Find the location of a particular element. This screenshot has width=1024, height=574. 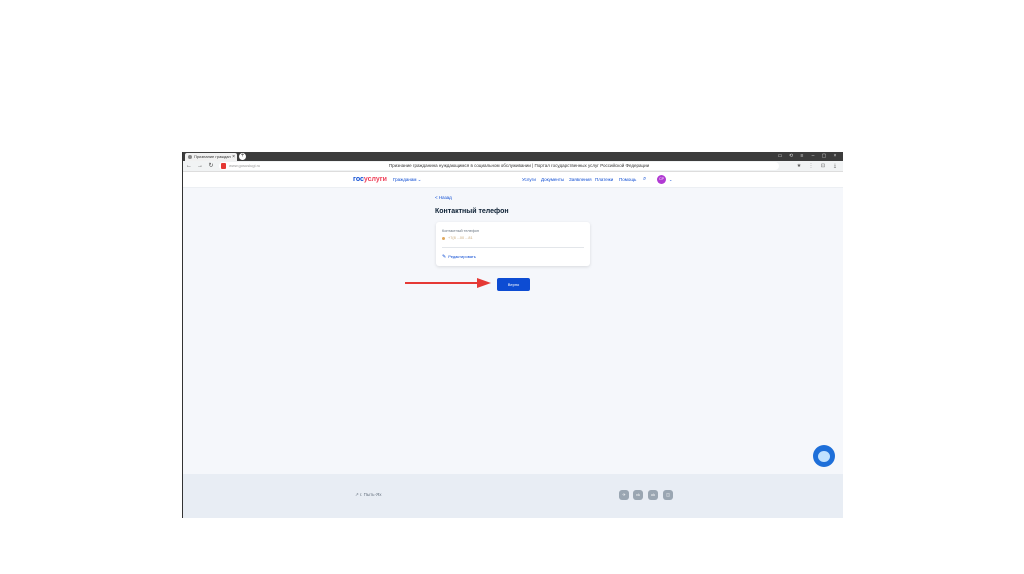

bookmark-star-icon: ★ is located at coordinates (799, 166).